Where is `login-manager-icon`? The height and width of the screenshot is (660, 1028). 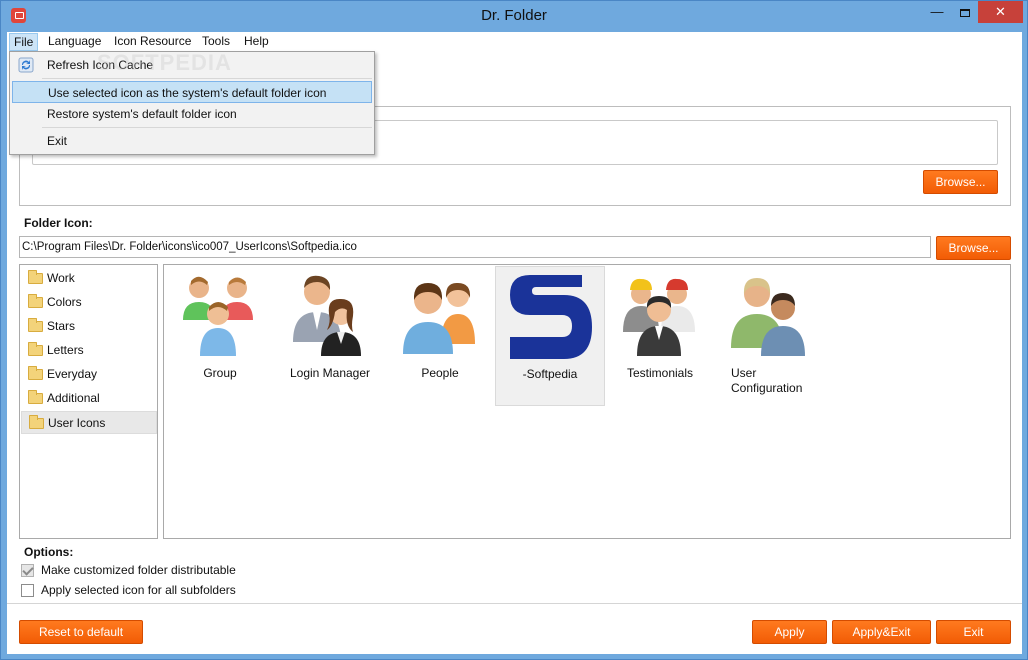 login-manager-icon is located at coordinates (327, 315).